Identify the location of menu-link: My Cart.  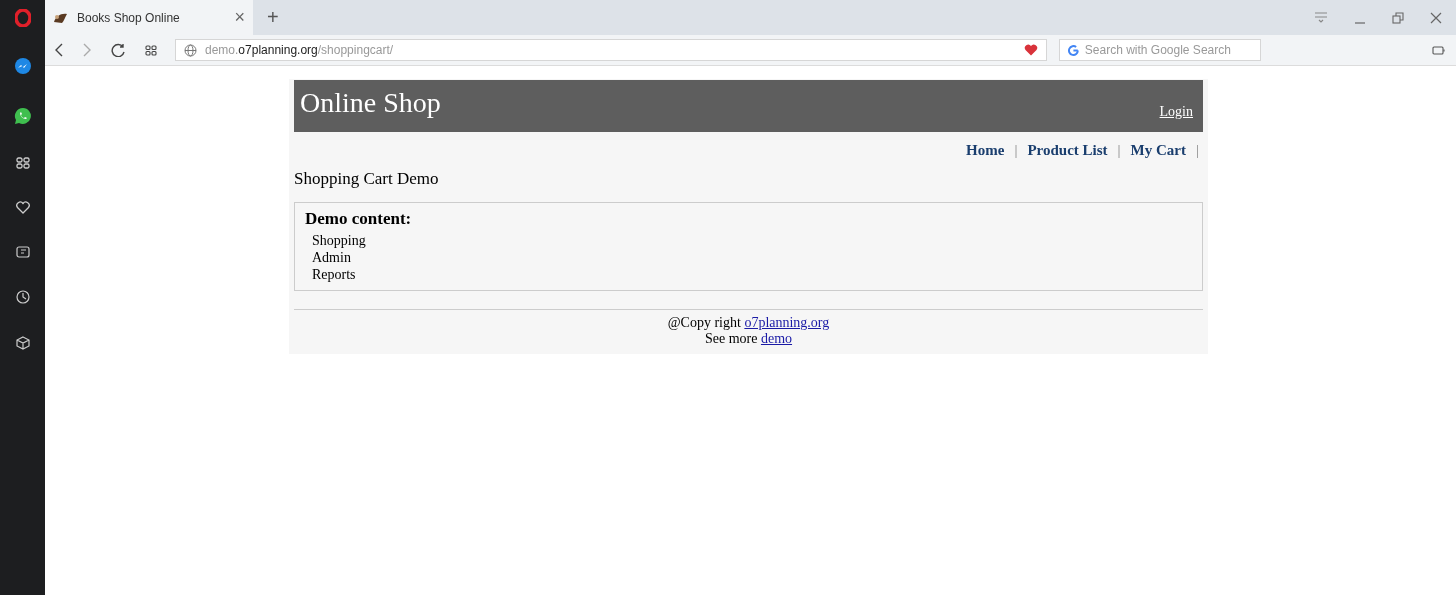
(1158, 150).